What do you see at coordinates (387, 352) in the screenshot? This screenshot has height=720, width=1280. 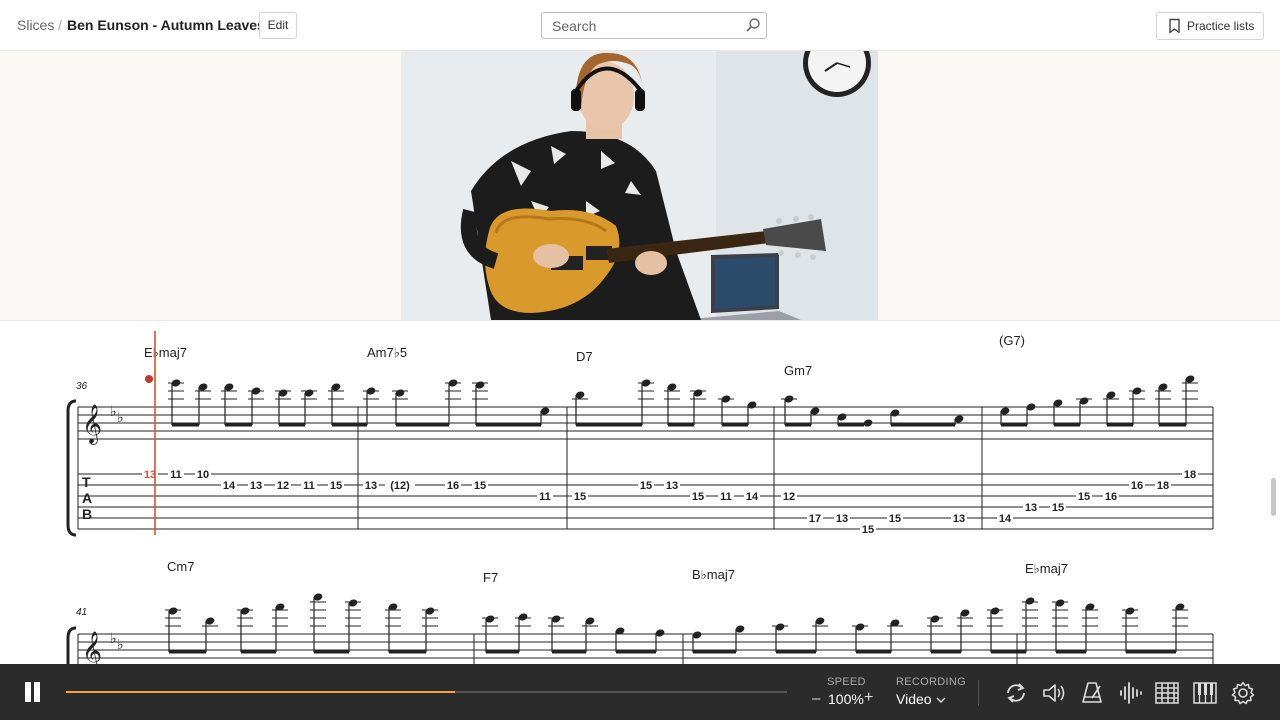 I see `chord-symbol: Am7♭5` at bounding box center [387, 352].